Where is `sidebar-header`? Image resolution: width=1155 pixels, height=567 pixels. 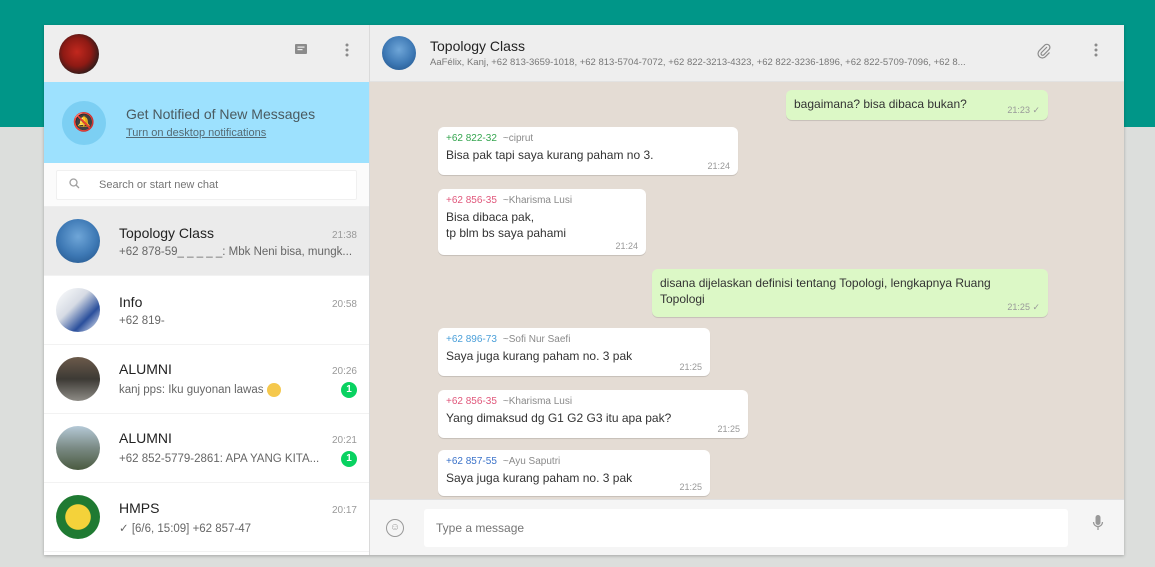 sidebar-header is located at coordinates (206, 53).